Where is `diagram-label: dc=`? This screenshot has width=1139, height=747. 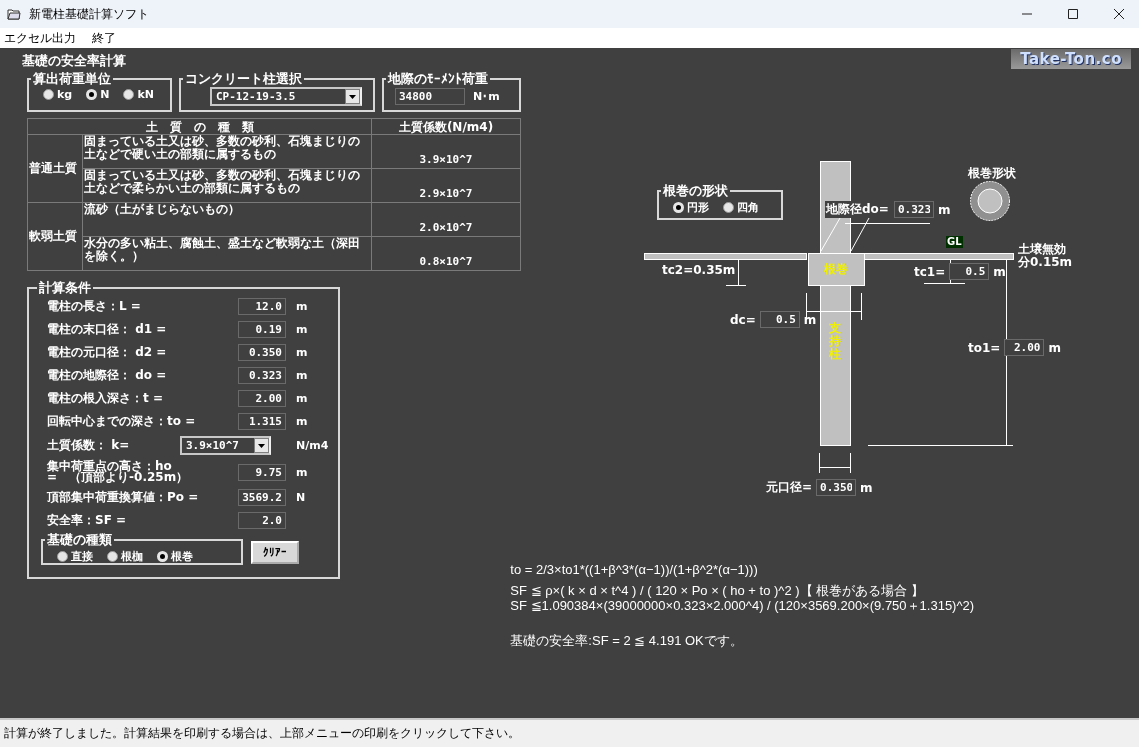
diagram-label: dc= is located at coordinates (743, 319).